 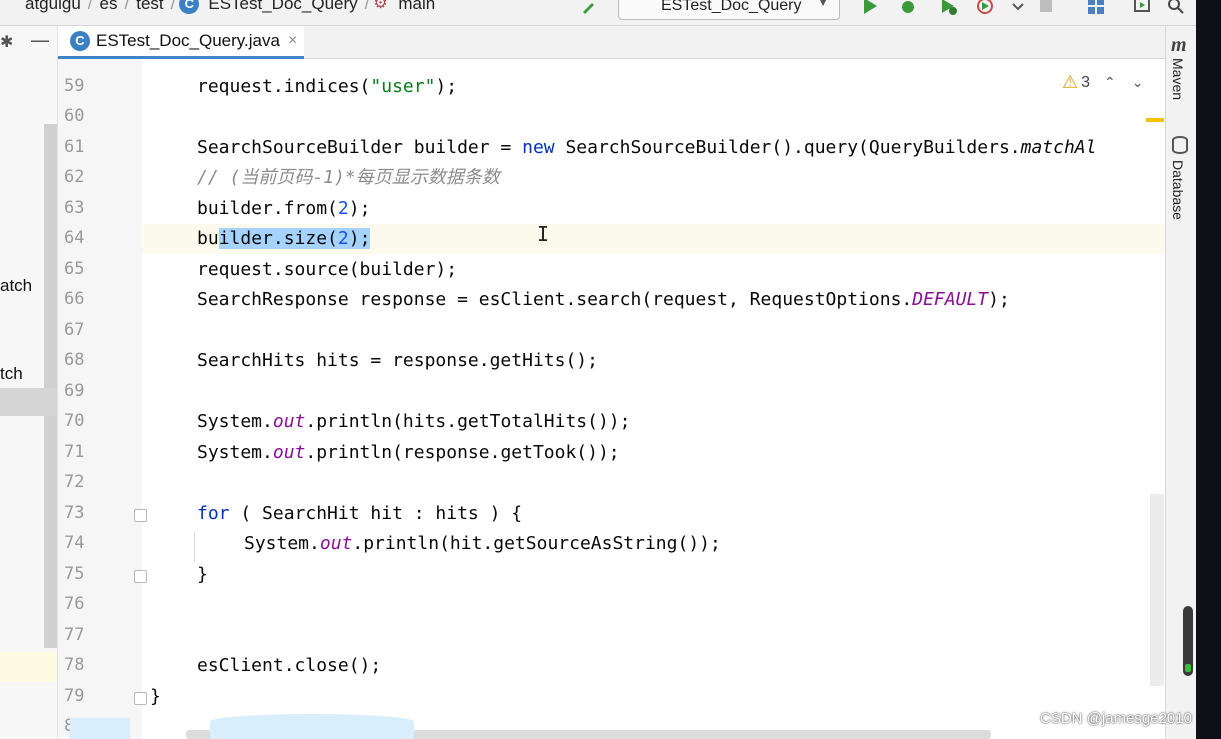 What do you see at coordinates (948, 8) in the screenshot?
I see `coverage-icon` at bounding box center [948, 8].